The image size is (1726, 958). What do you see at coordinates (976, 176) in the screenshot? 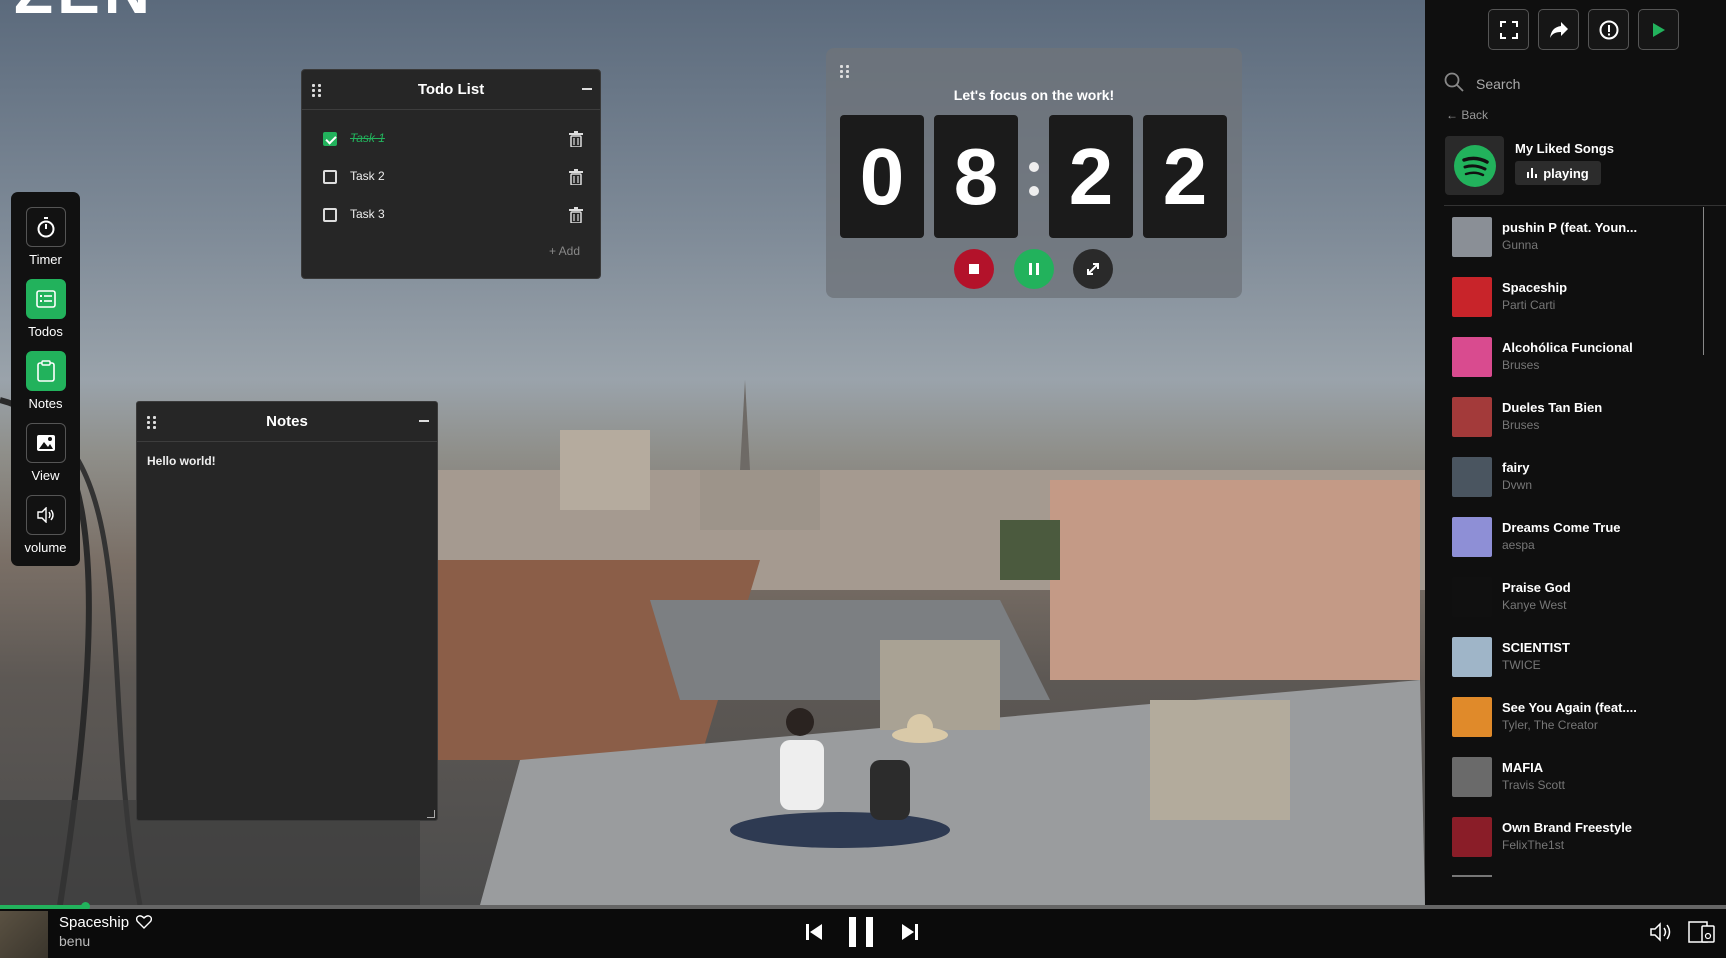
I see `timer-digit: 8` at bounding box center [976, 176].